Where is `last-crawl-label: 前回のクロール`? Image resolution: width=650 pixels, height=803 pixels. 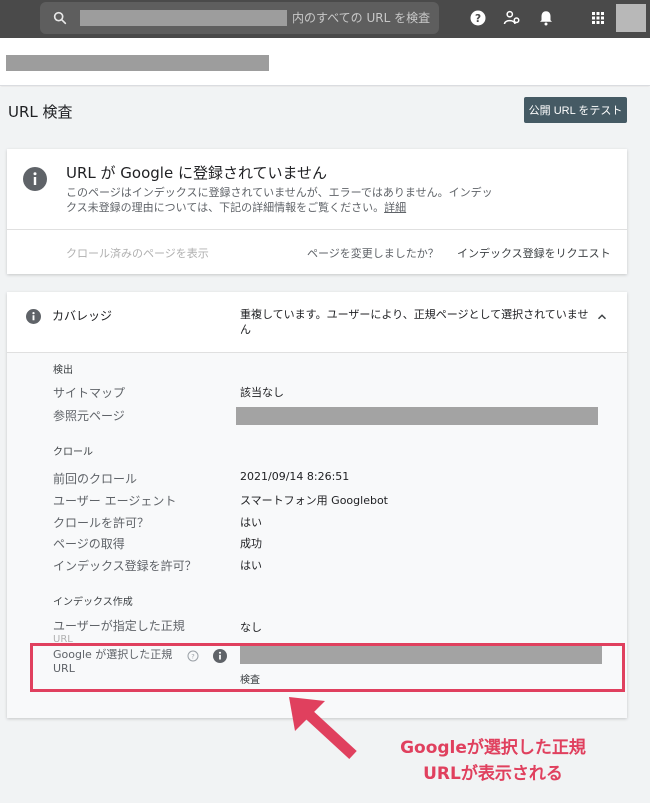 last-crawl-label: 前回のクロール is located at coordinates (95, 479).